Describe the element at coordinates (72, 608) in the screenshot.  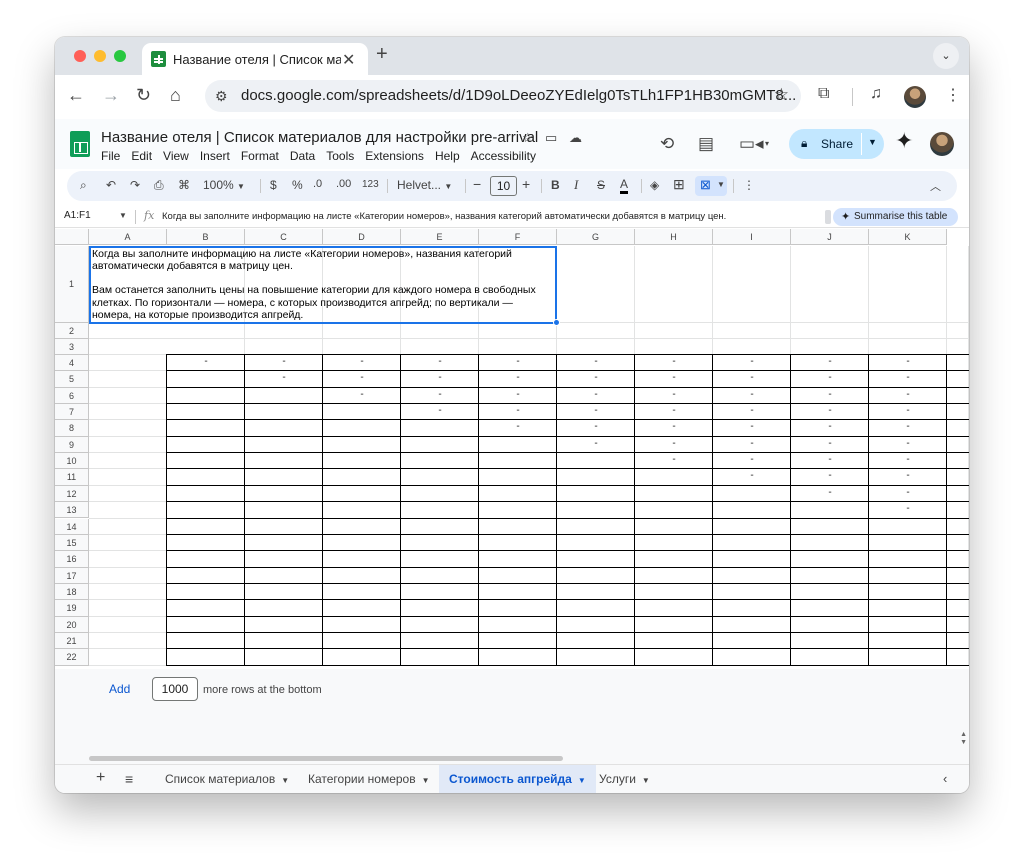
I see `row-header: 19` at that location.